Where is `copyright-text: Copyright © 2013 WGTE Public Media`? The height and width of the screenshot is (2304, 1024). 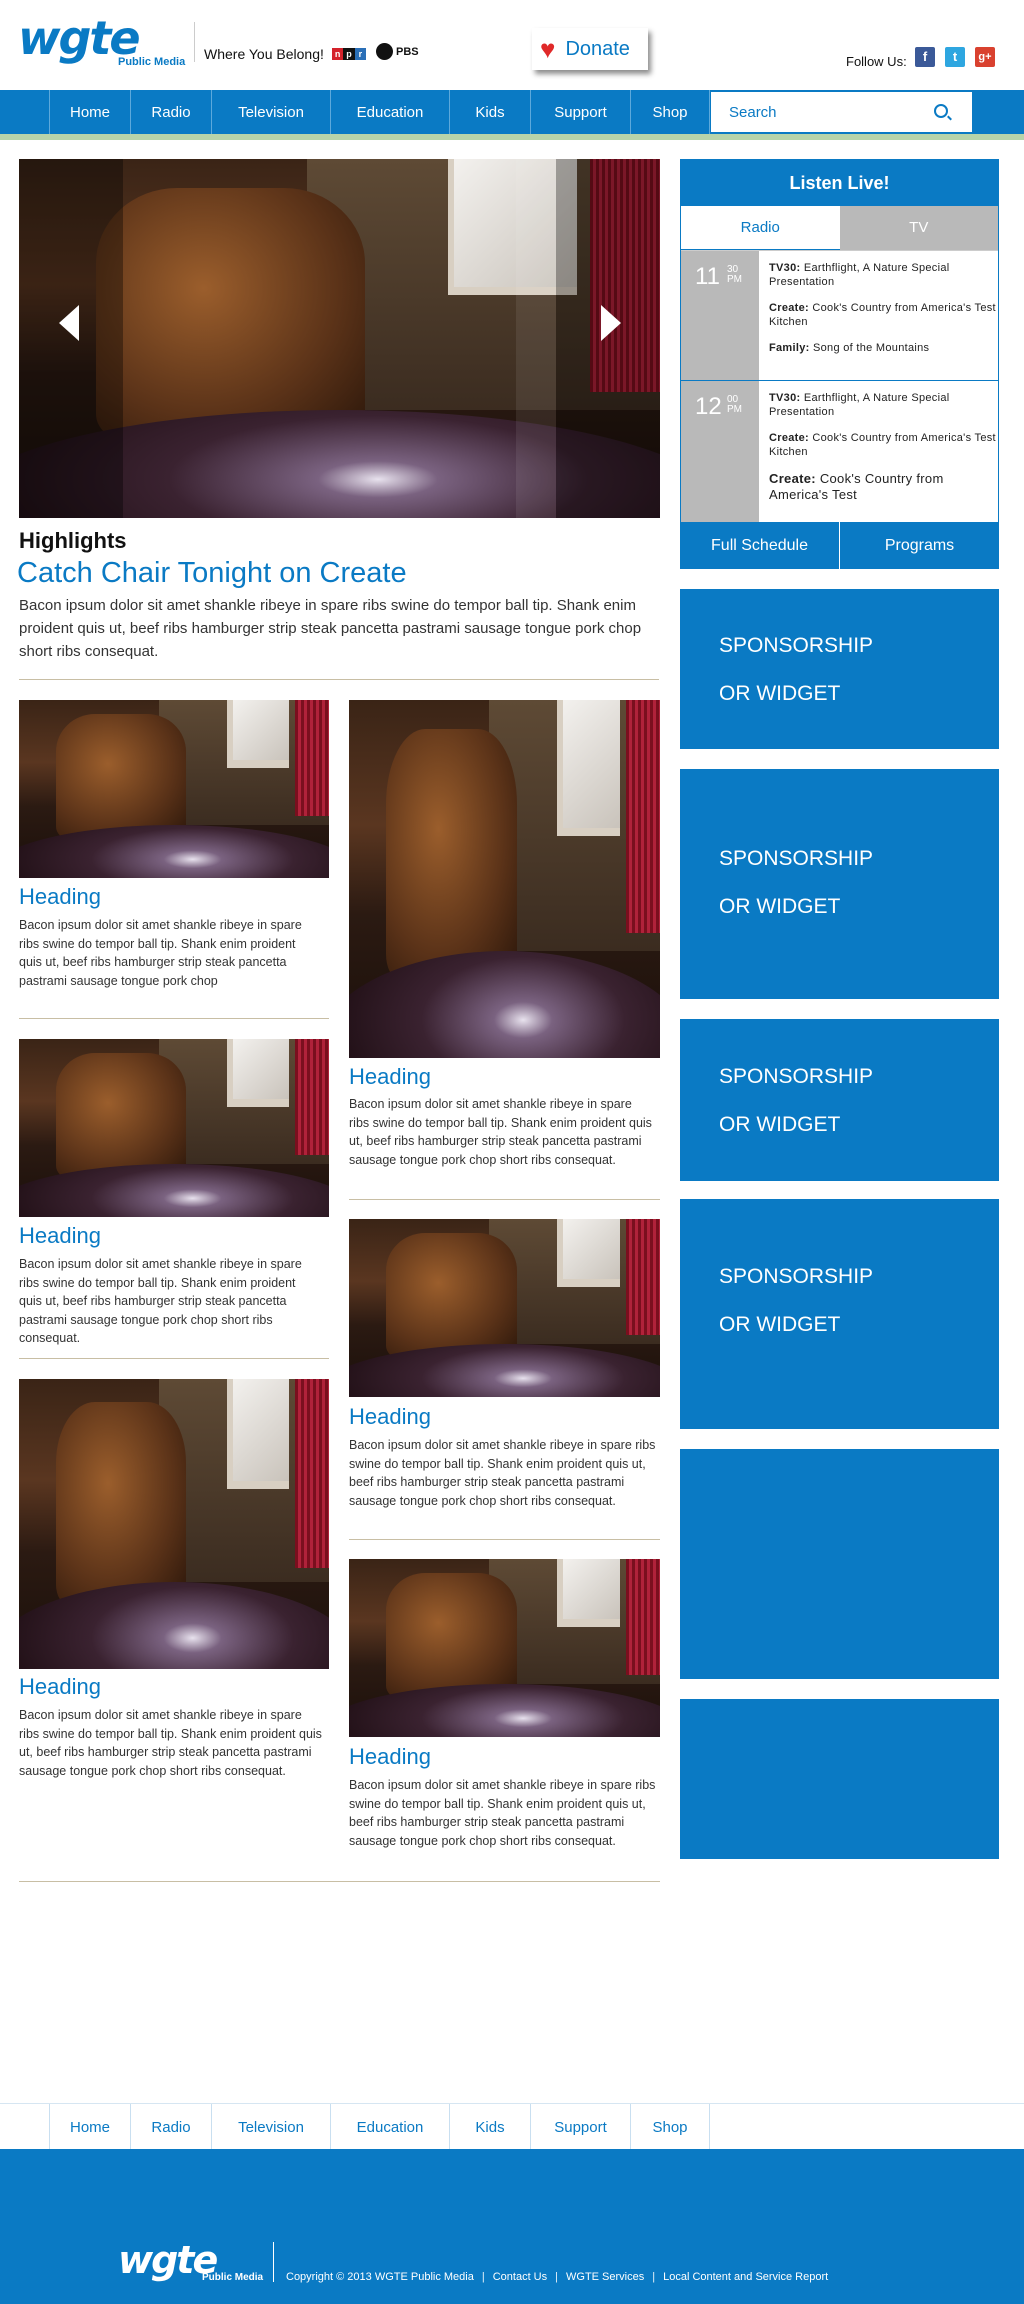 copyright-text: Copyright © 2013 WGTE Public Media is located at coordinates (380, 2277).